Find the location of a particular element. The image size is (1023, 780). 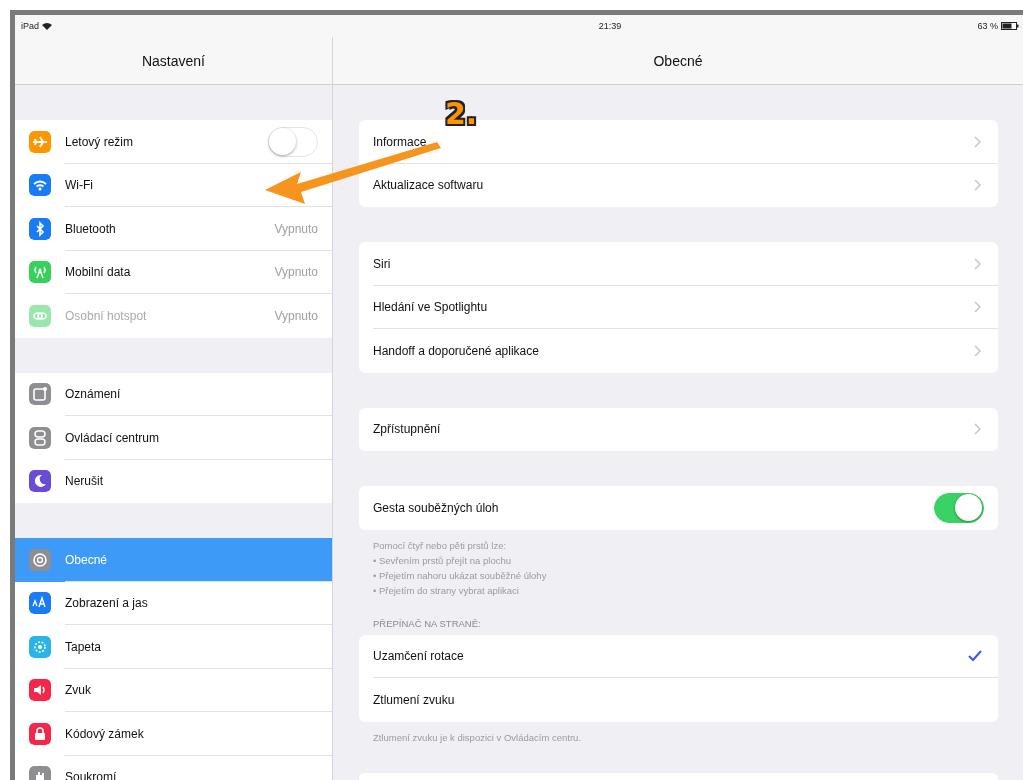

section-footer: Pomocí čtyř nebo pěti prstů lze: • Sevřením prstů přejít na plochu • Přejetím nahoru ukázat souběžné úlohy • Přejetím do strany vybrat aplikaci is located at coordinates (678, 563).